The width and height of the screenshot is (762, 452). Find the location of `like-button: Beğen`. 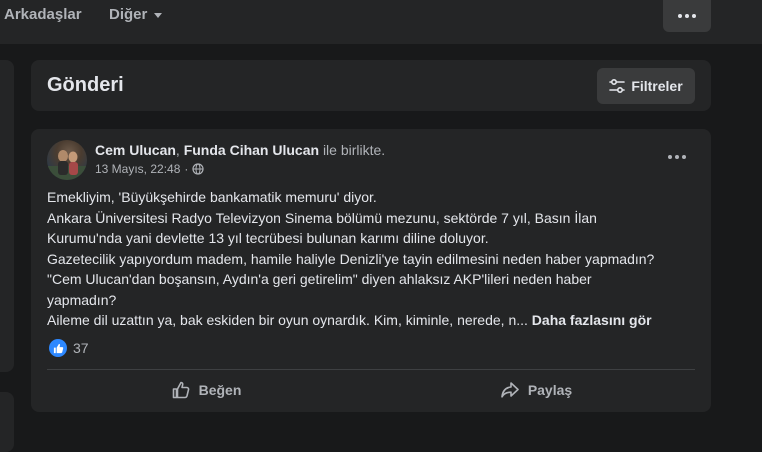

like-button: Beğen is located at coordinates (206, 390).